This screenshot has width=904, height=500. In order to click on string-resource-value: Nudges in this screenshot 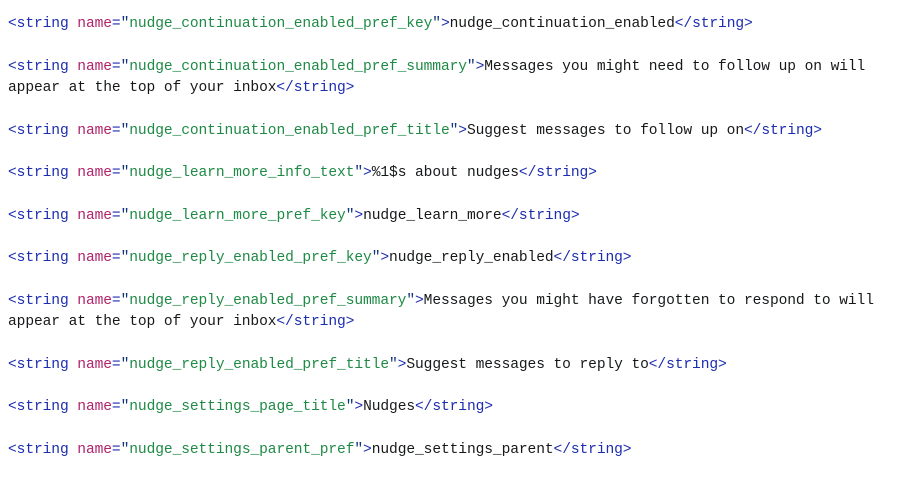, I will do `click(389, 407)`.